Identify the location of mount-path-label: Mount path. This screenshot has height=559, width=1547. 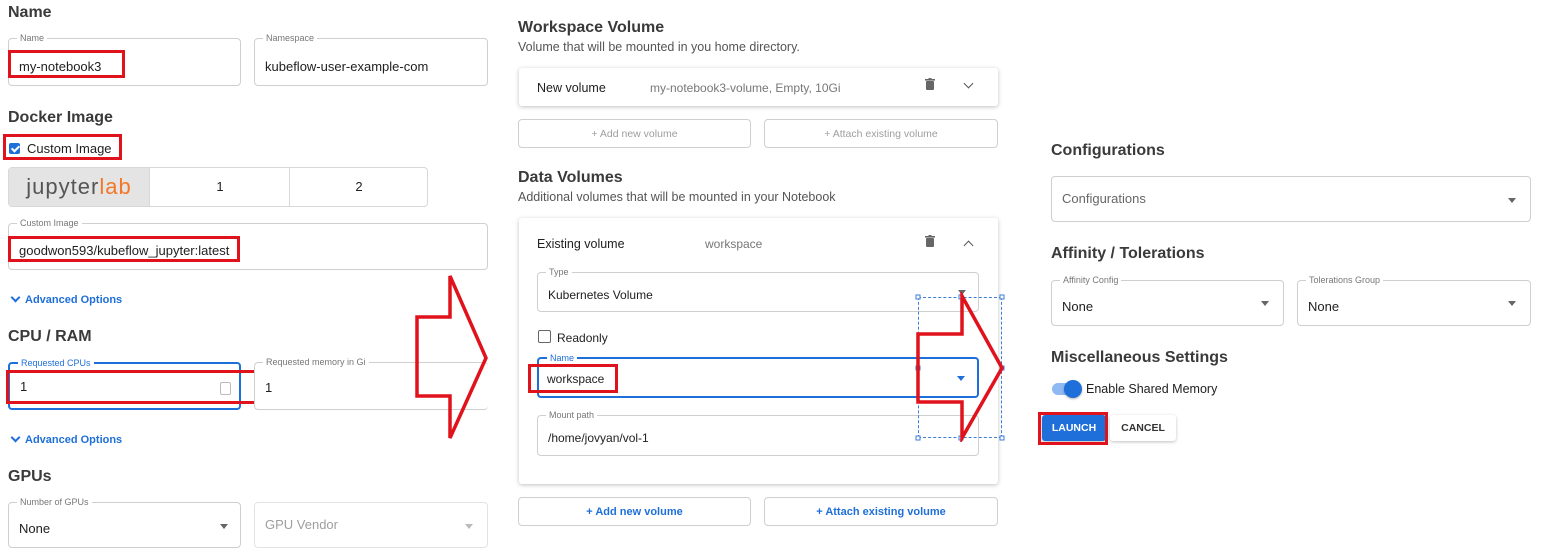
(572, 415).